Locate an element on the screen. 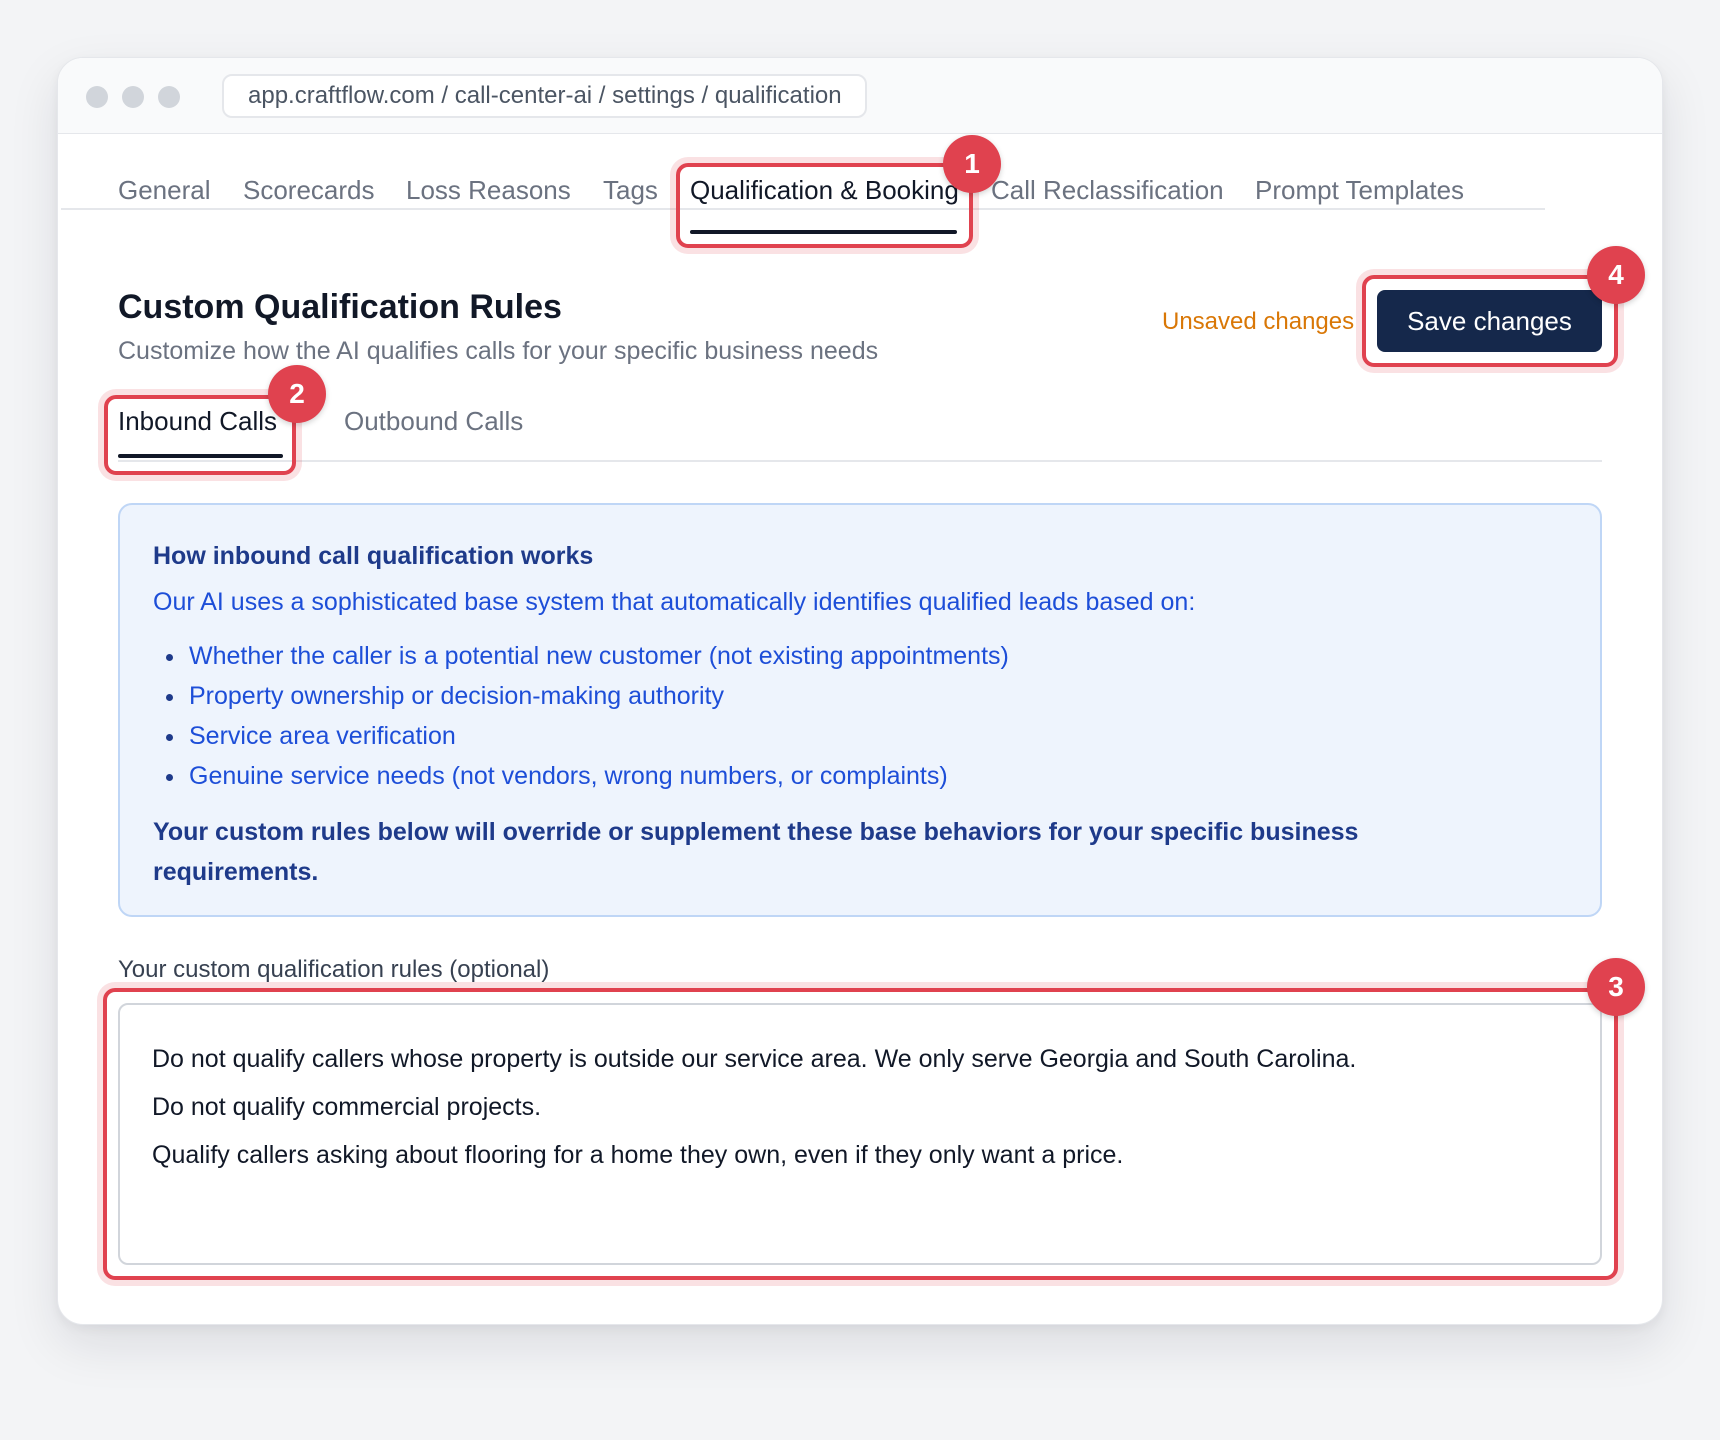 The image size is (1720, 1440). call-direction-tabs: Inbound Calls Outbound Calls is located at coordinates (860, 421).